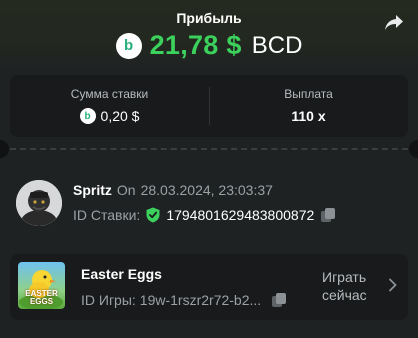 The height and width of the screenshot is (338, 418). What do you see at coordinates (394, 23) in the screenshot?
I see `share-arrow-icon` at bounding box center [394, 23].